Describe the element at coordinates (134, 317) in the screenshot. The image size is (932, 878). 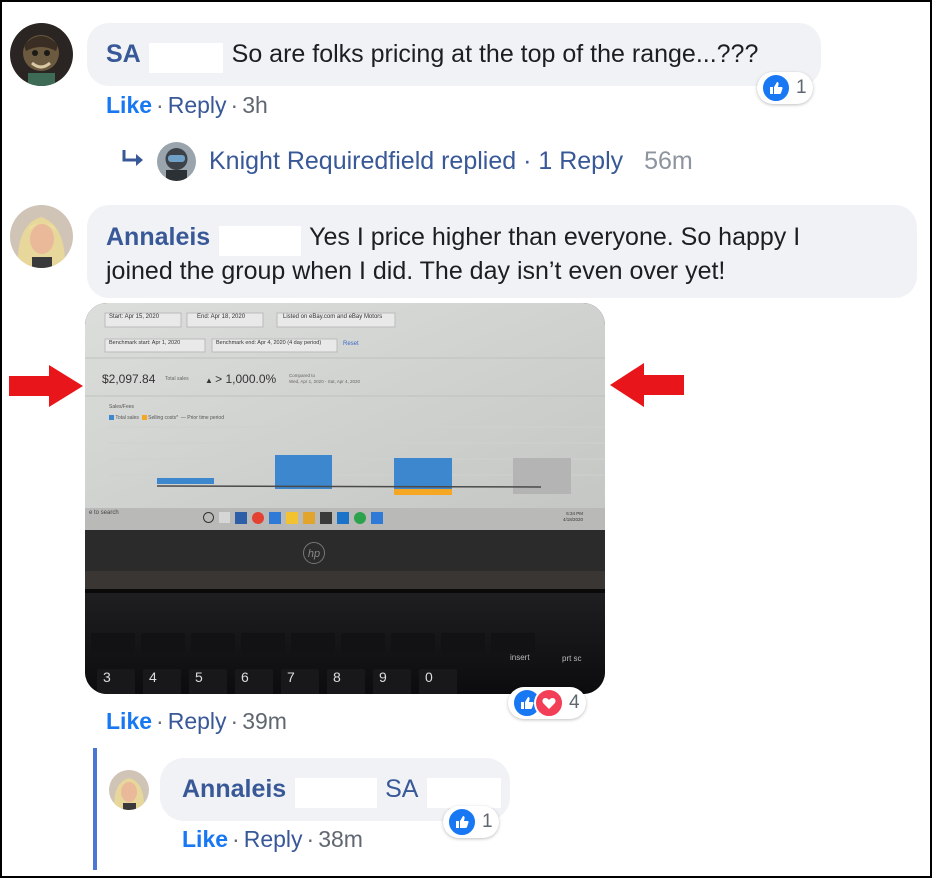
I see `photo-start-date: Start: Apr 15, 2020` at that location.